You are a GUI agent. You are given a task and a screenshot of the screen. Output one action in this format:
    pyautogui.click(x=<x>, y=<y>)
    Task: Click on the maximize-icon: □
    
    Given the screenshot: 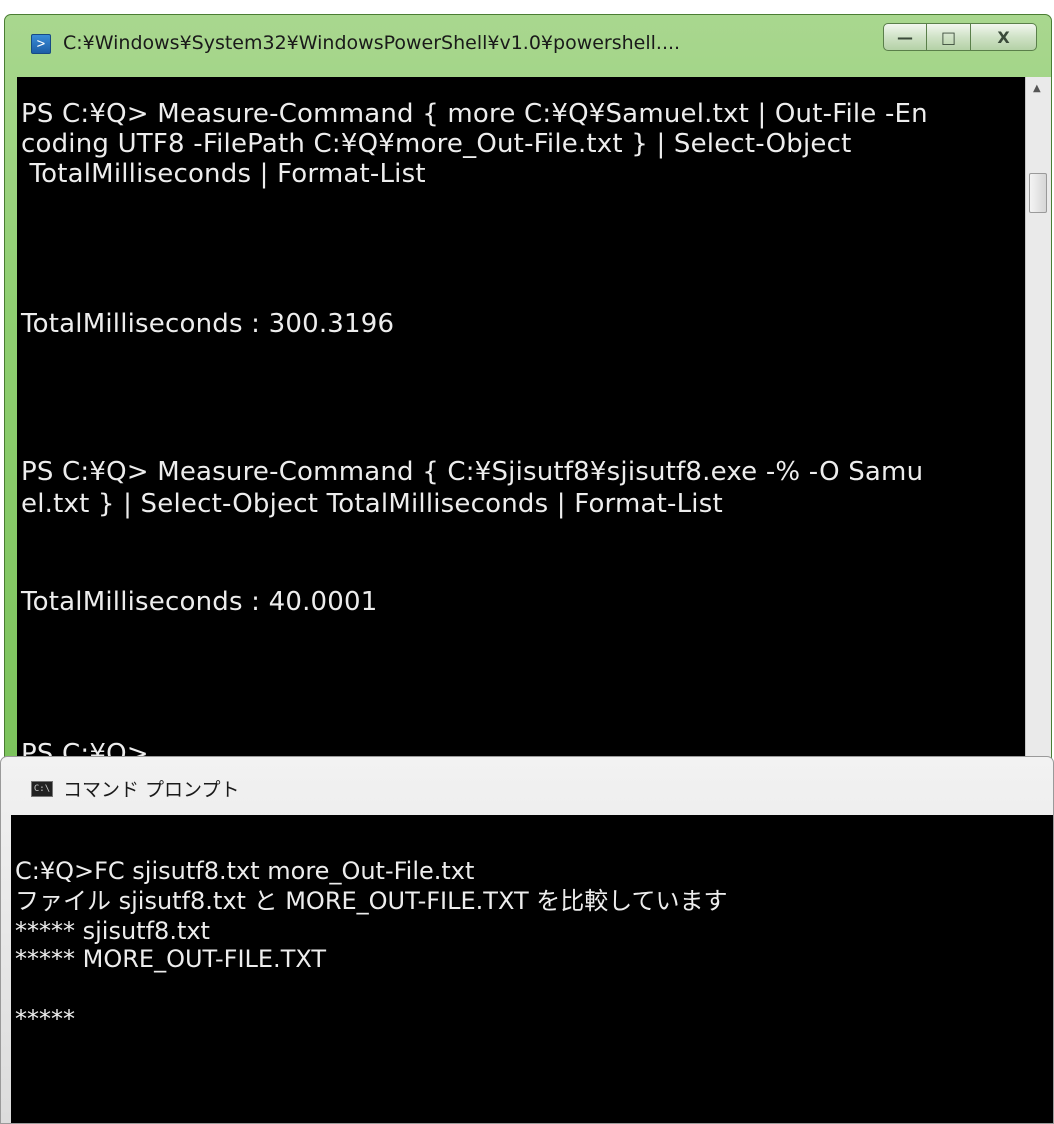 What is the action you would take?
    pyautogui.click(x=948, y=37)
    